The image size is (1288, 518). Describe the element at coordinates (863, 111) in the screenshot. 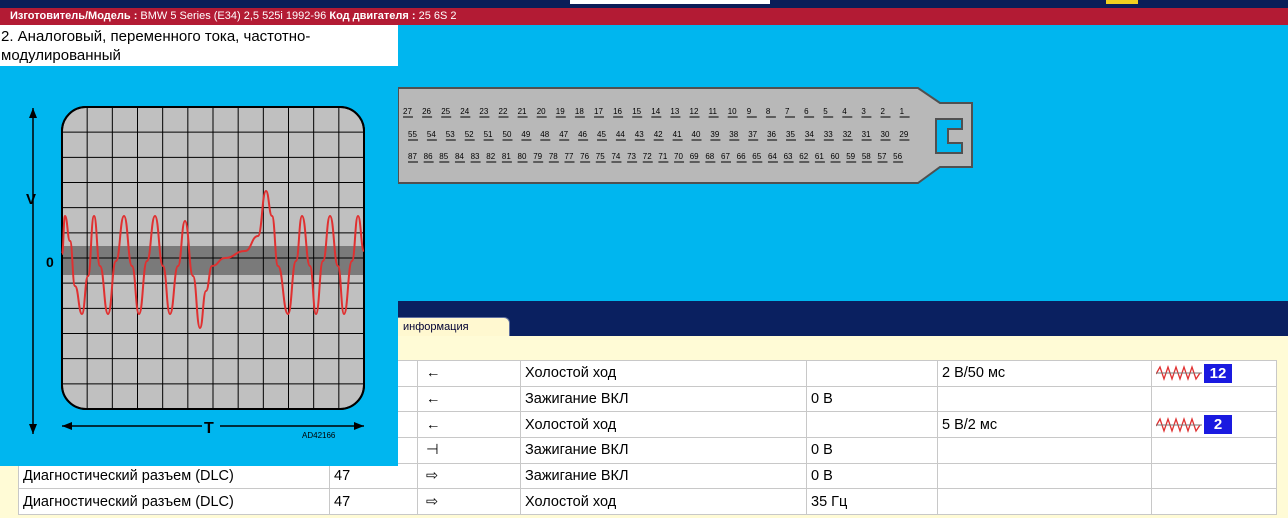

I see `connector-pin: 3` at that location.